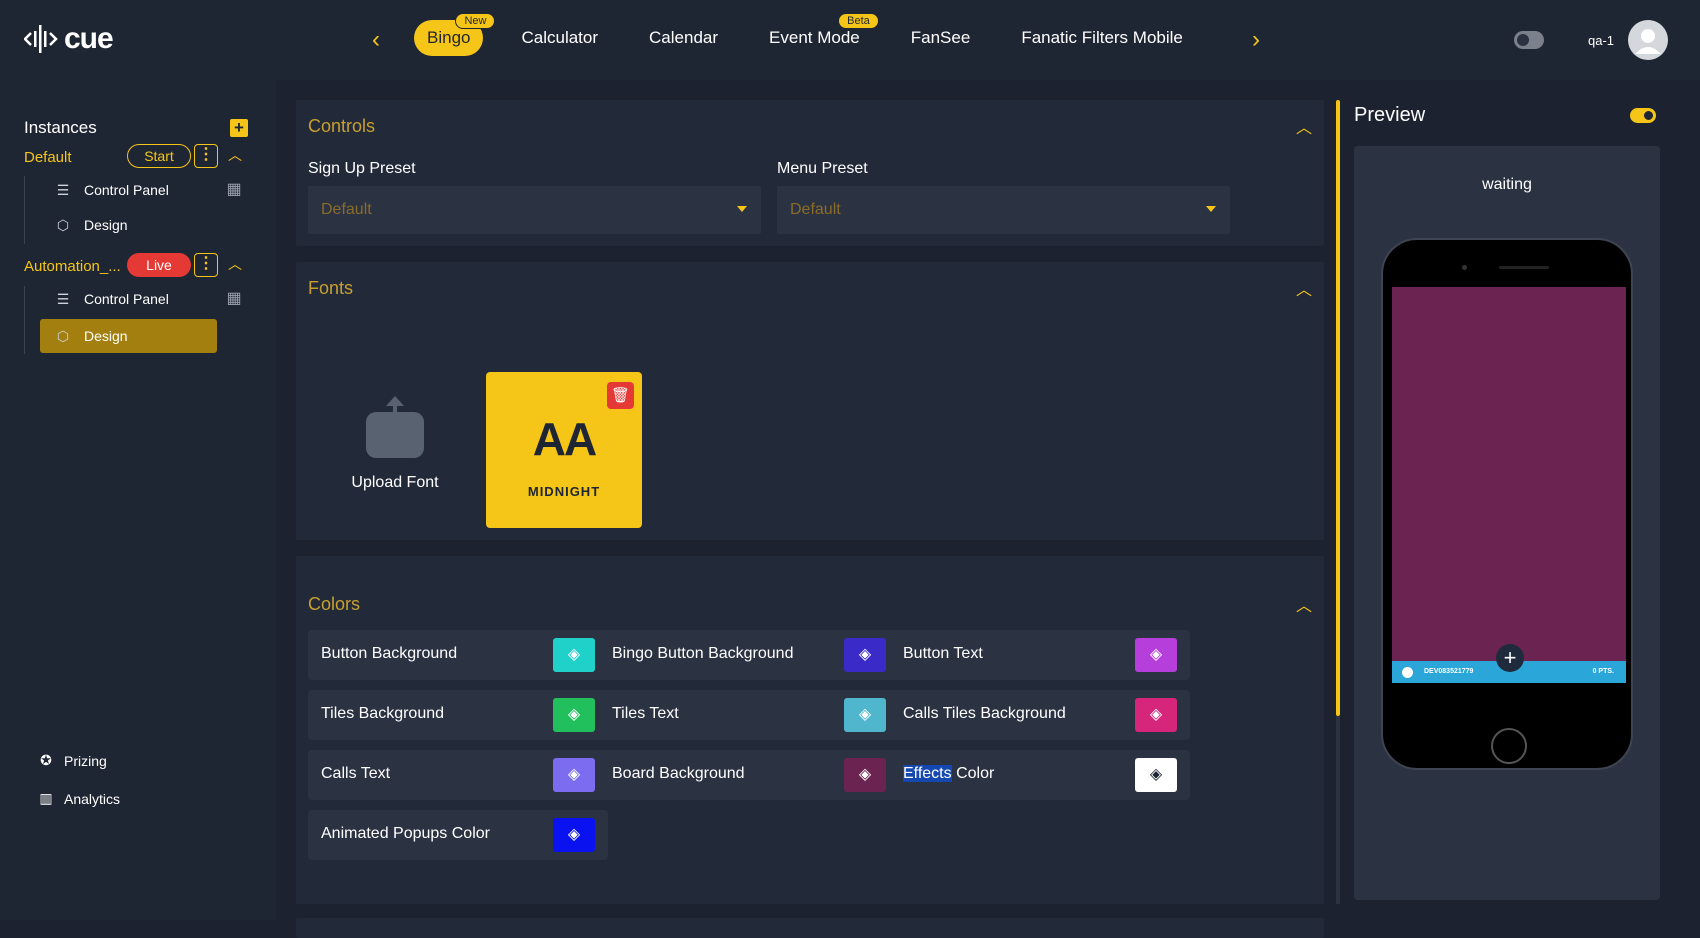  What do you see at coordinates (24, 320) in the screenshot?
I see `tree-line` at bounding box center [24, 320].